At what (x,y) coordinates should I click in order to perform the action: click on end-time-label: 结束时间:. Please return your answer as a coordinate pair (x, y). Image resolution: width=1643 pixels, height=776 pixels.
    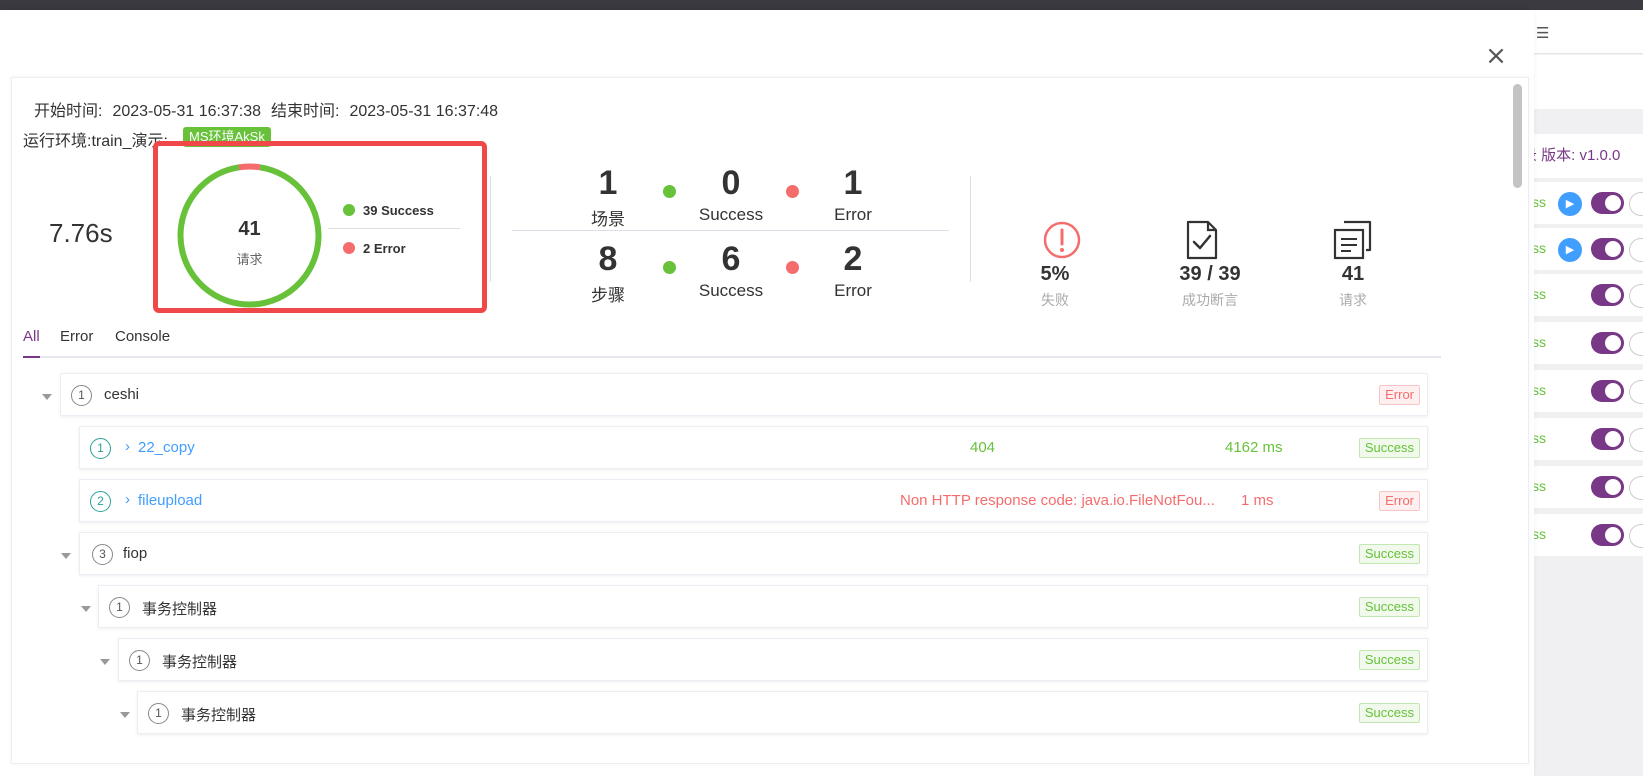
    Looking at the image, I should click on (305, 111).